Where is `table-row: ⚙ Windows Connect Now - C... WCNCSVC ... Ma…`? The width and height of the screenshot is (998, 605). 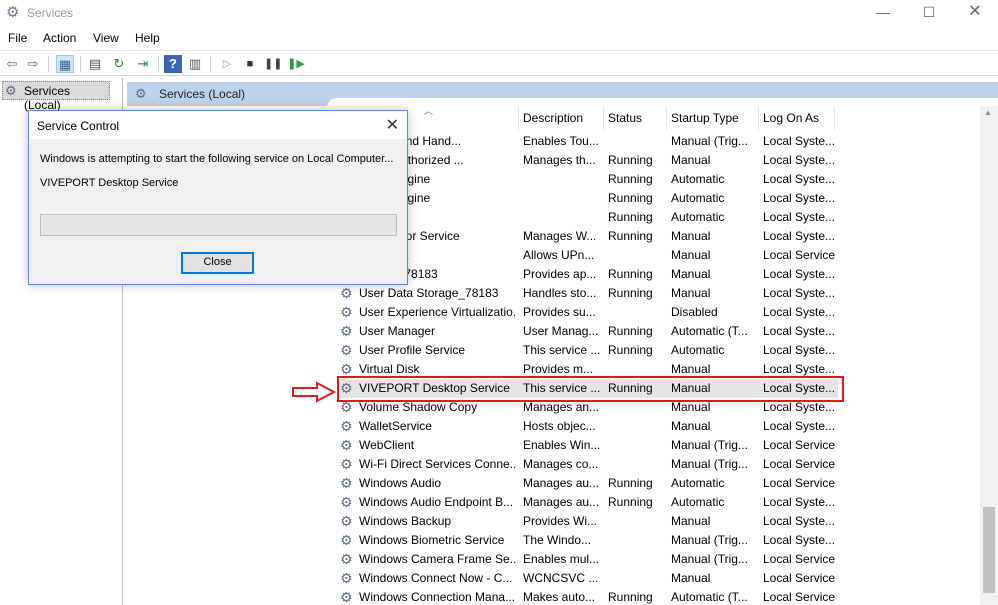 table-row: ⚙ Windows Connect Now - C... WCNCSVC ... Ma… is located at coordinates (587, 578).